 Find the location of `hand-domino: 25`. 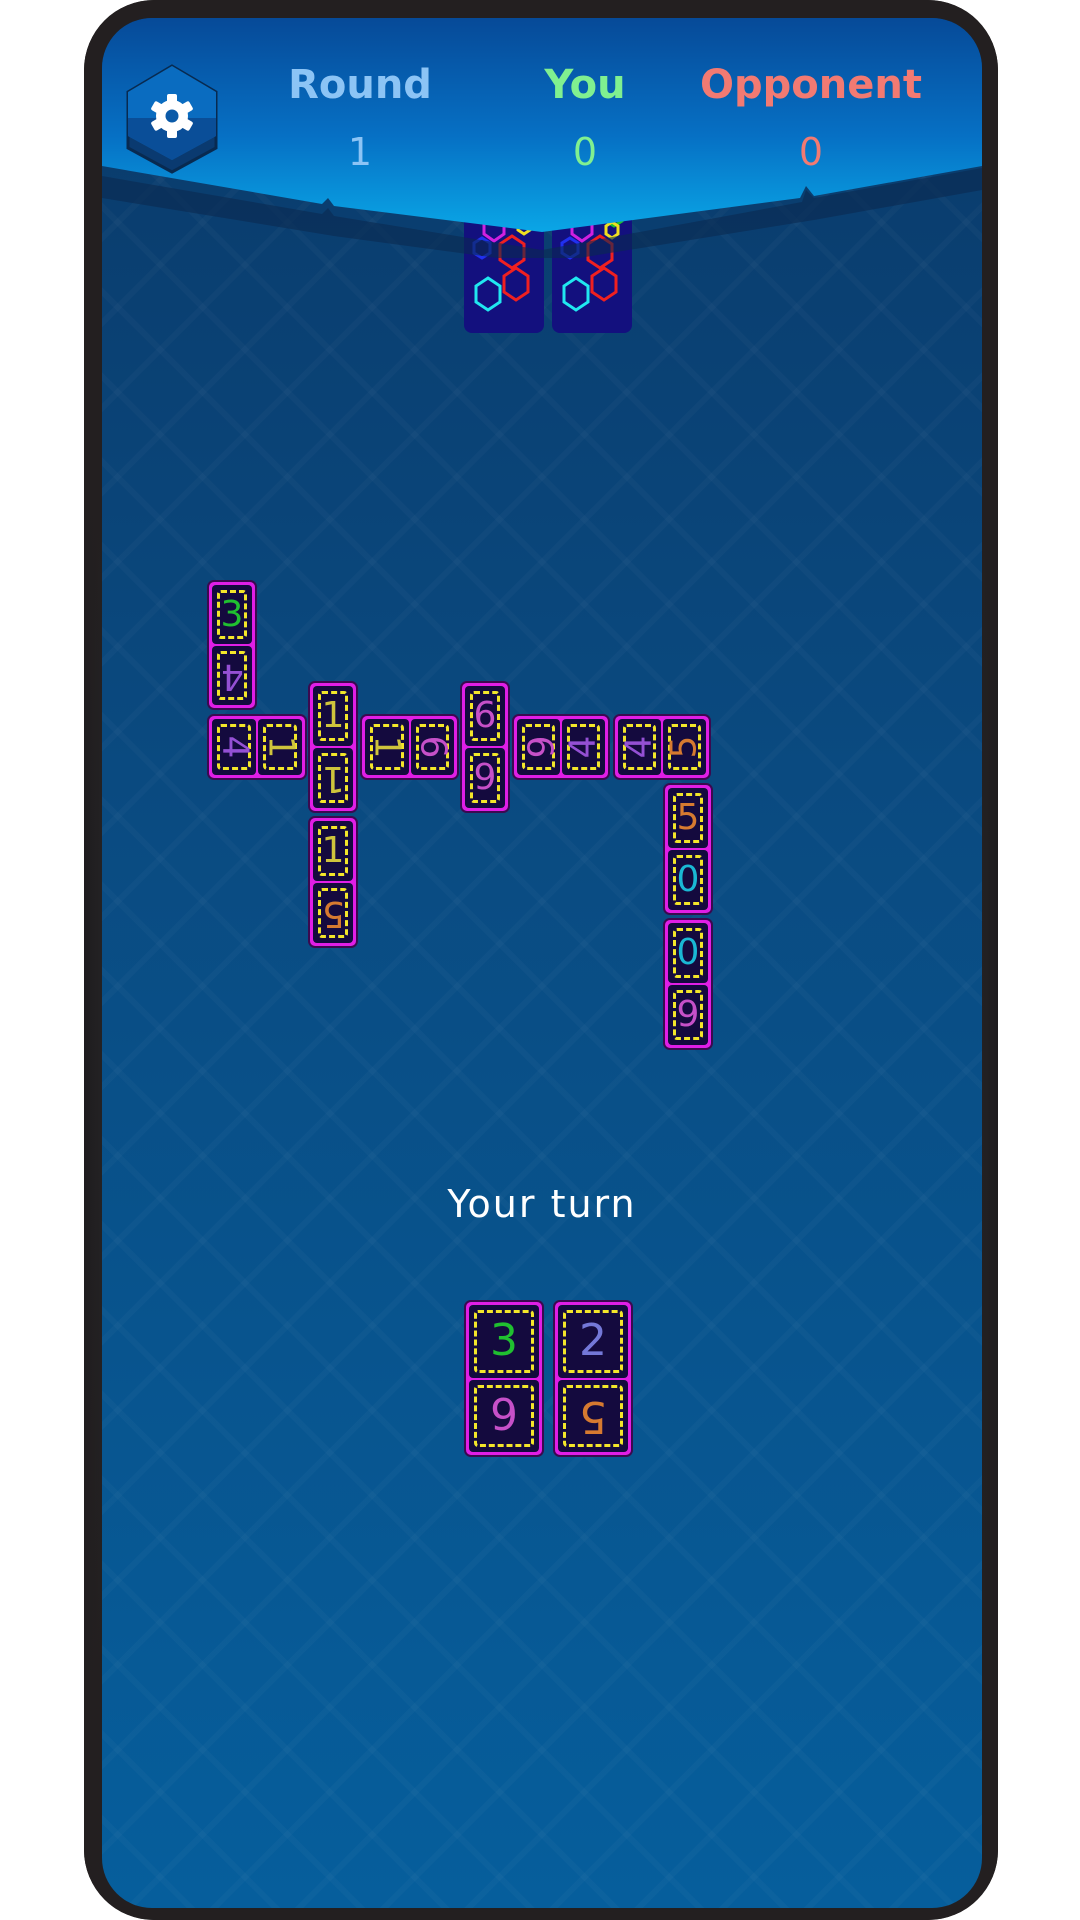

hand-domino: 25 is located at coordinates (593, 1378).